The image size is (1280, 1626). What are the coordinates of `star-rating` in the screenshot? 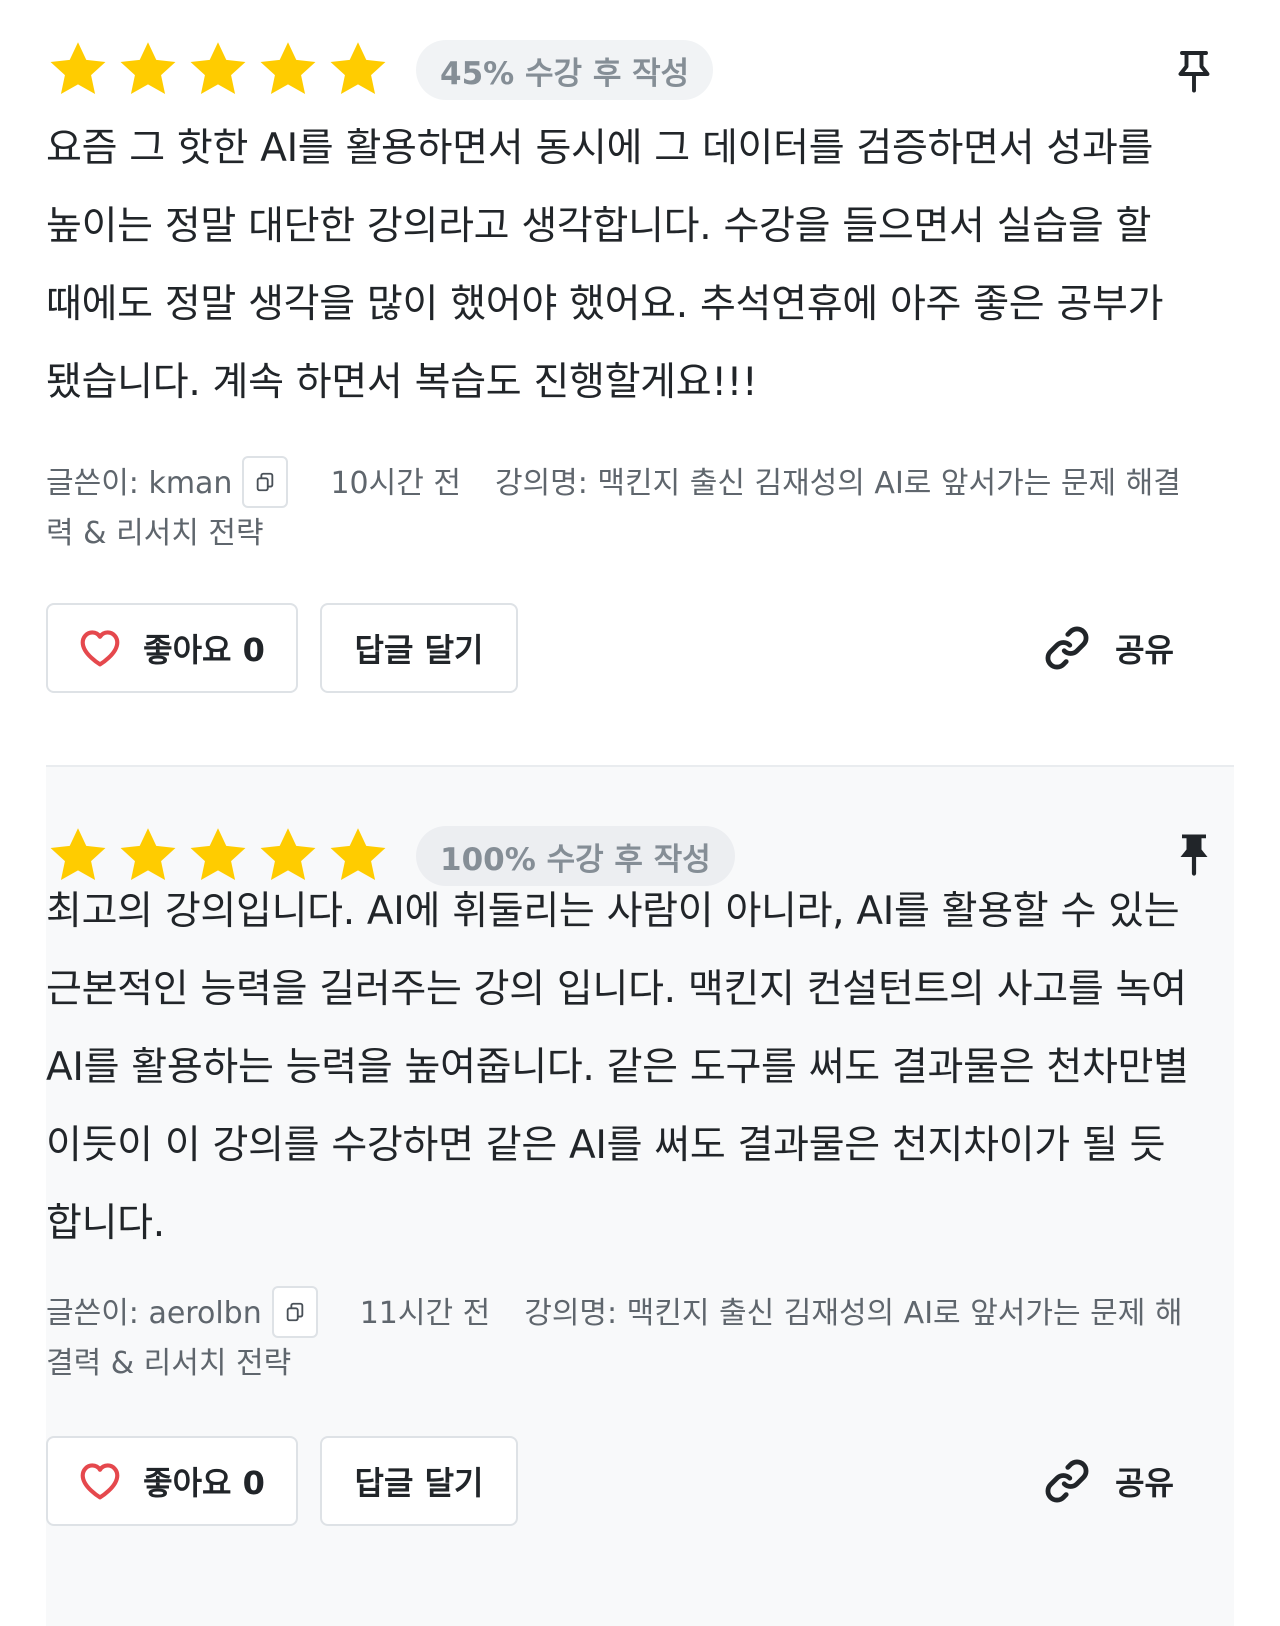 It's located at (218, 70).